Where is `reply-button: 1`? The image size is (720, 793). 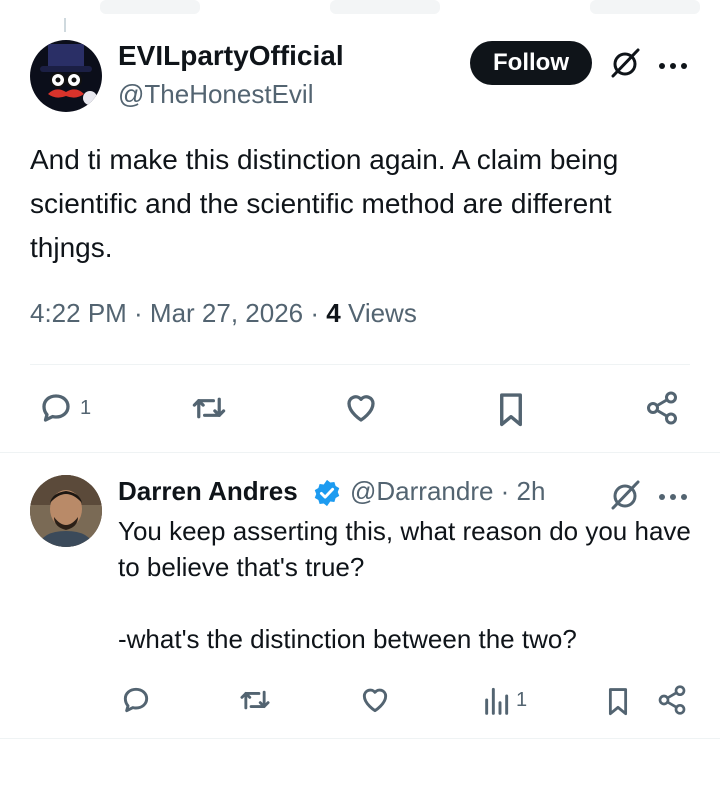 reply-button: 1 is located at coordinates (64, 408).